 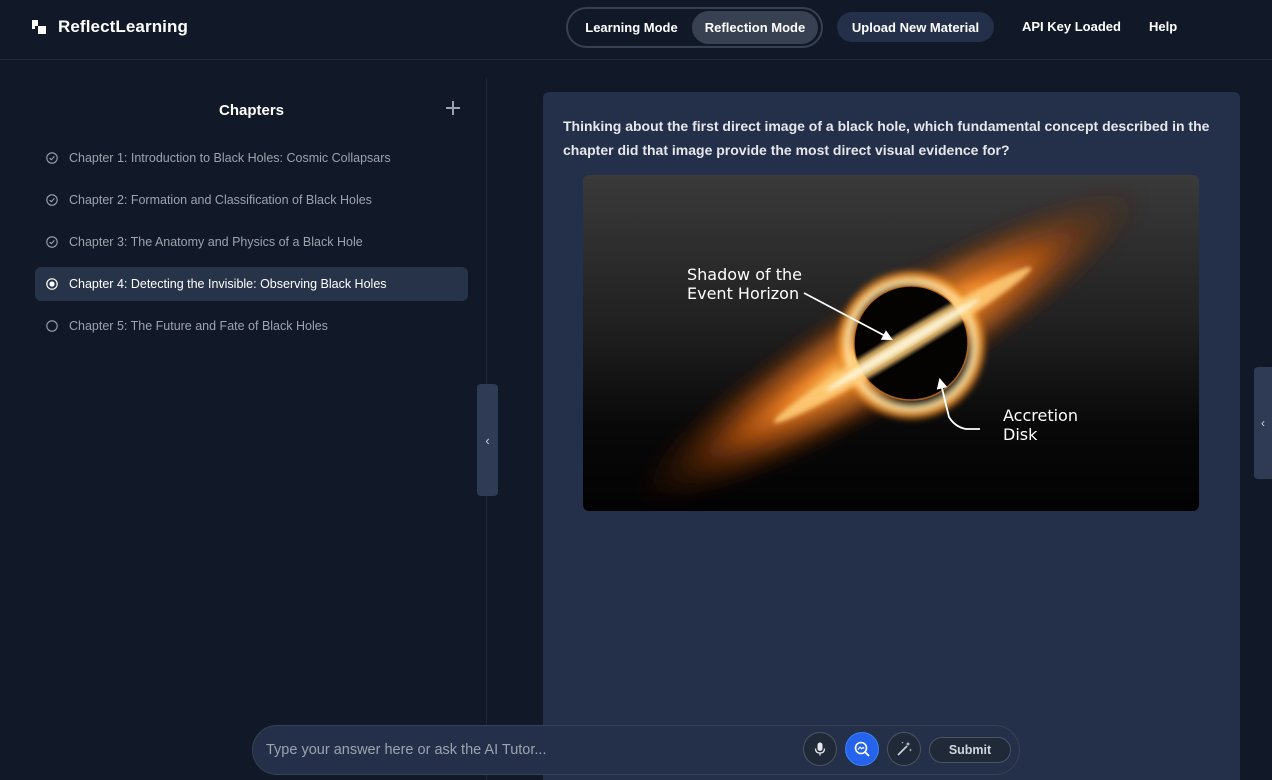 I want to click on api-key-status: API Key Loaded, so click(x=1071, y=26).